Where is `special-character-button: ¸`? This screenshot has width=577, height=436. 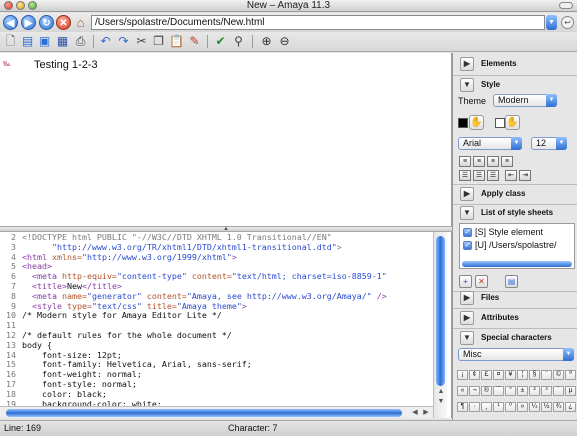
special-character-button: ¸ is located at coordinates (486, 407).